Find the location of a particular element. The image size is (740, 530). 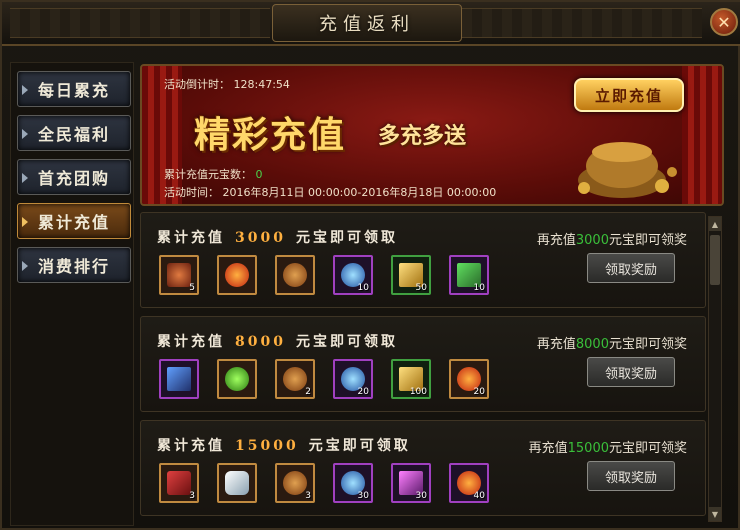

window-title-plate: 充值返利 is located at coordinates (367, 23).